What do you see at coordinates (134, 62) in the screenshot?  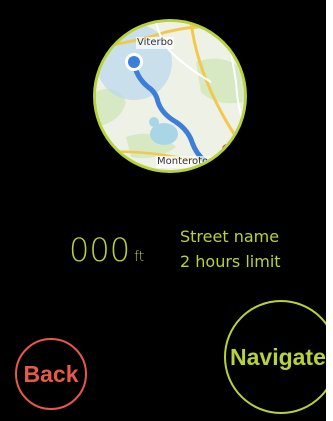 I see `current-location-dot` at bounding box center [134, 62].